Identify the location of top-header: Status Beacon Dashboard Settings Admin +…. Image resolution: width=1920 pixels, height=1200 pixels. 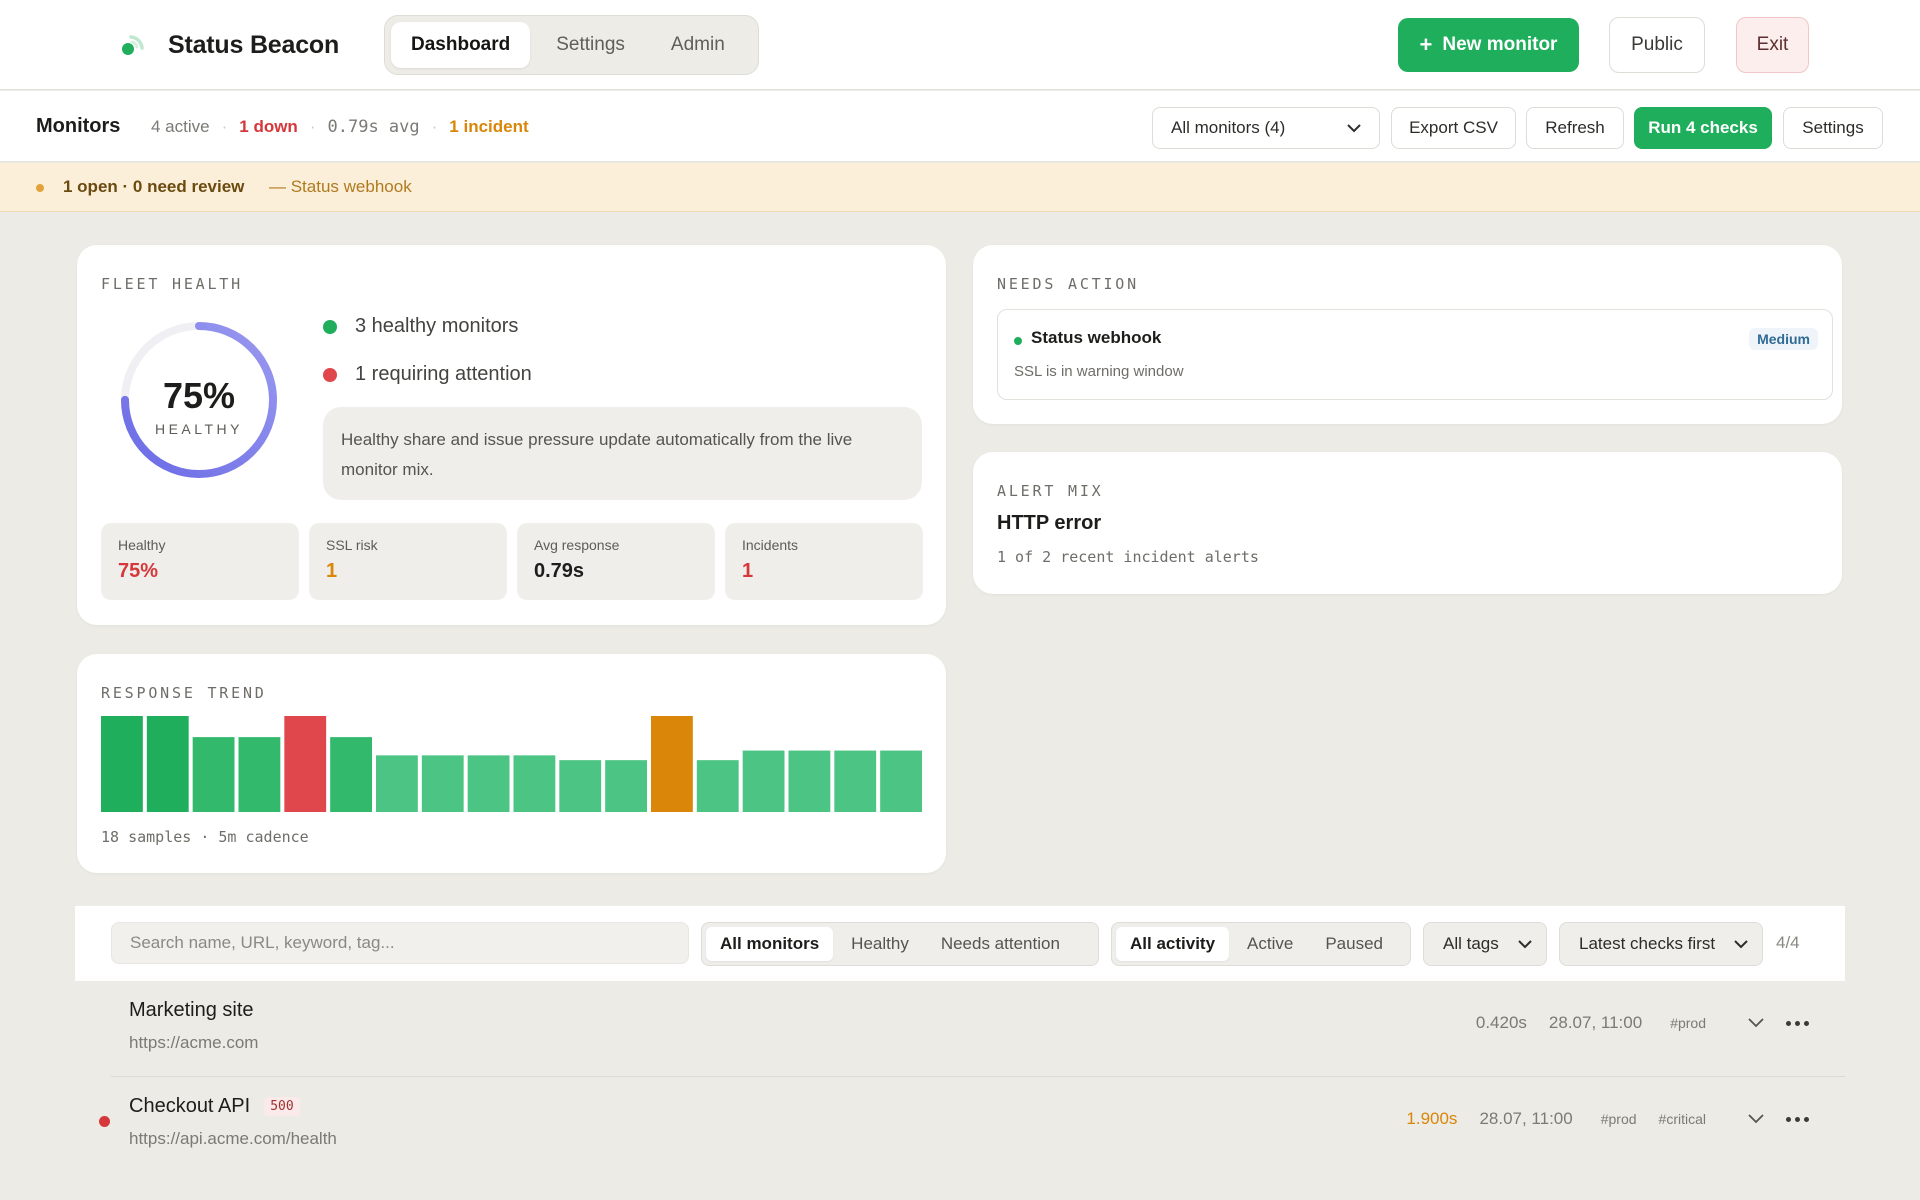
(960, 45).